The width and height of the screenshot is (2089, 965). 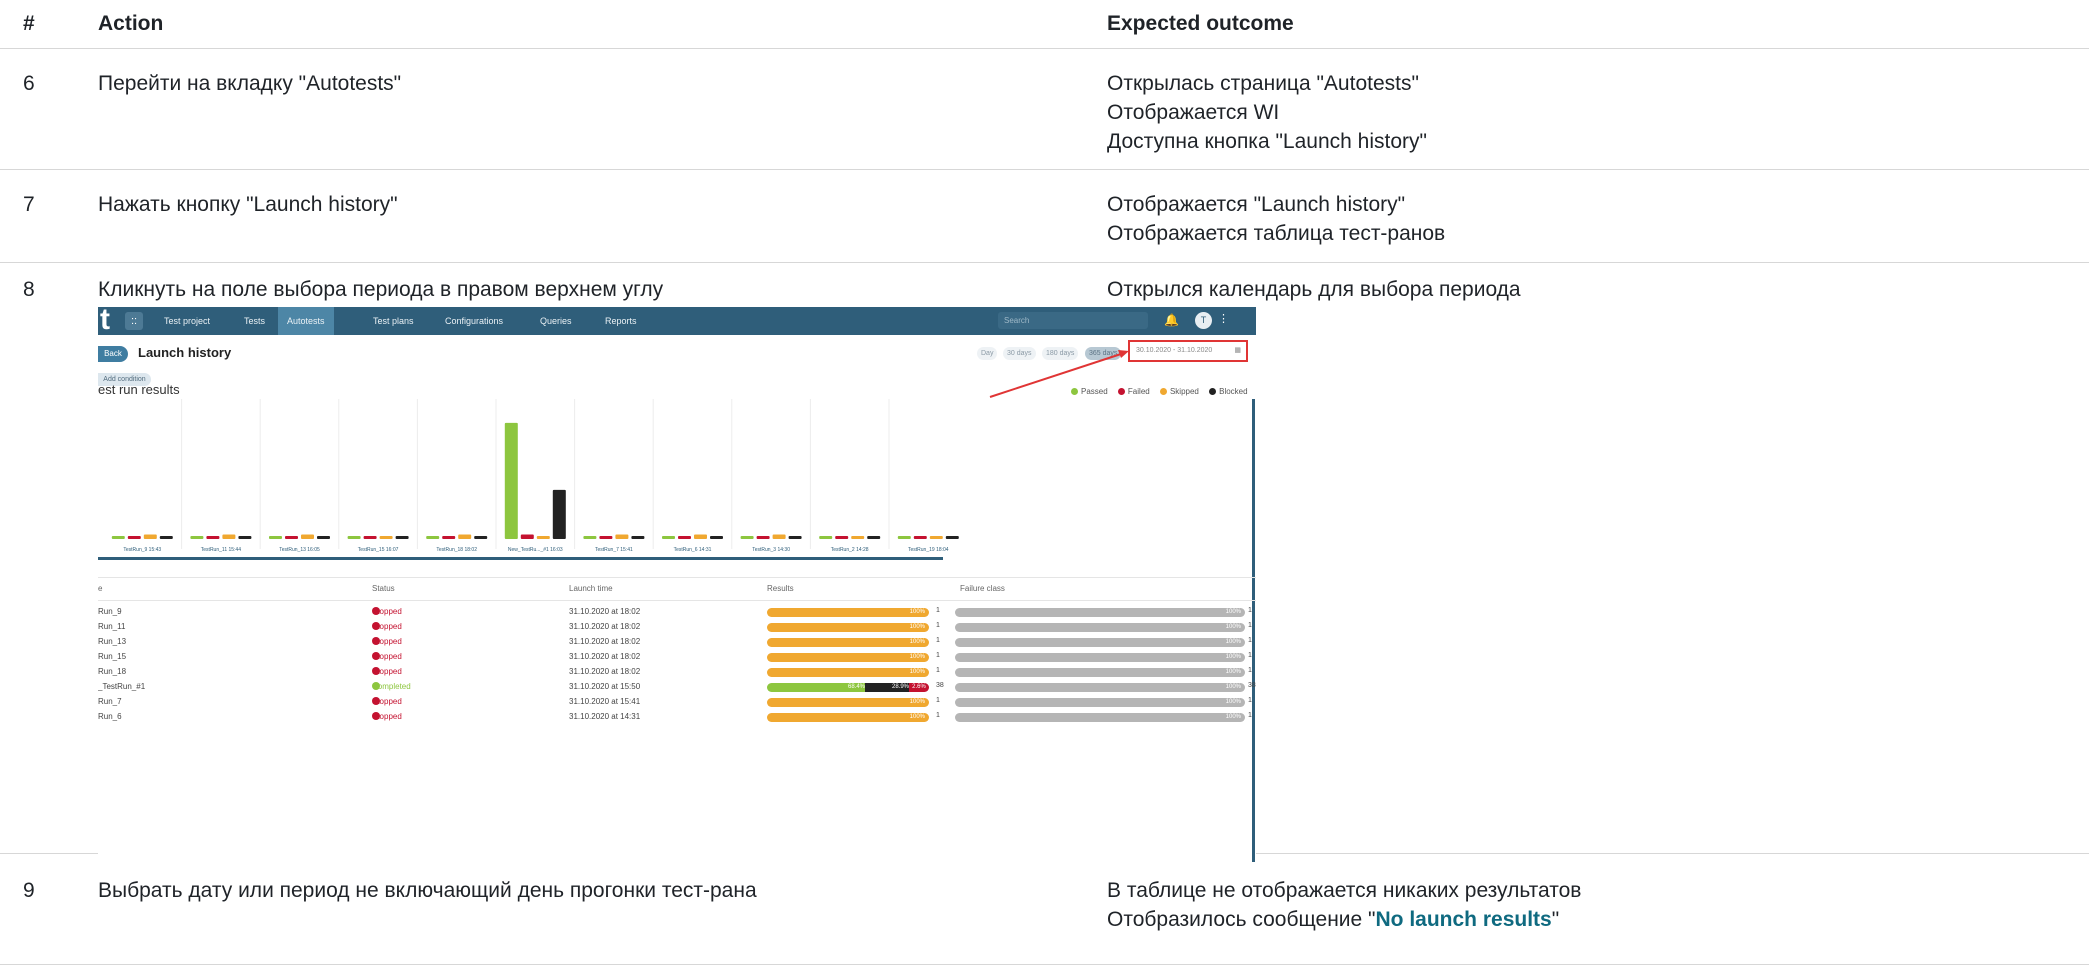 I want to click on run-name: Run_7, so click(x=110, y=701).